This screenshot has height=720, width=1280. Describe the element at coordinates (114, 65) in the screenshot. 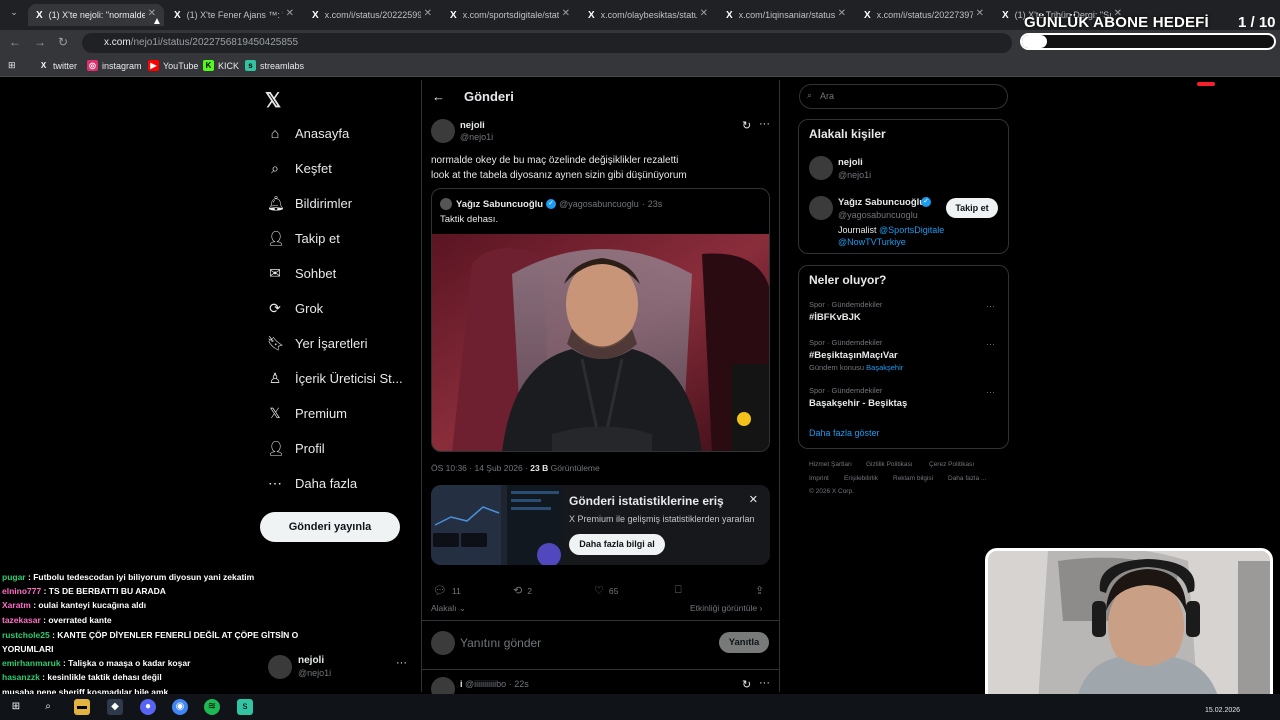

I see `bookmark-instagram: ◎ instagram` at that location.